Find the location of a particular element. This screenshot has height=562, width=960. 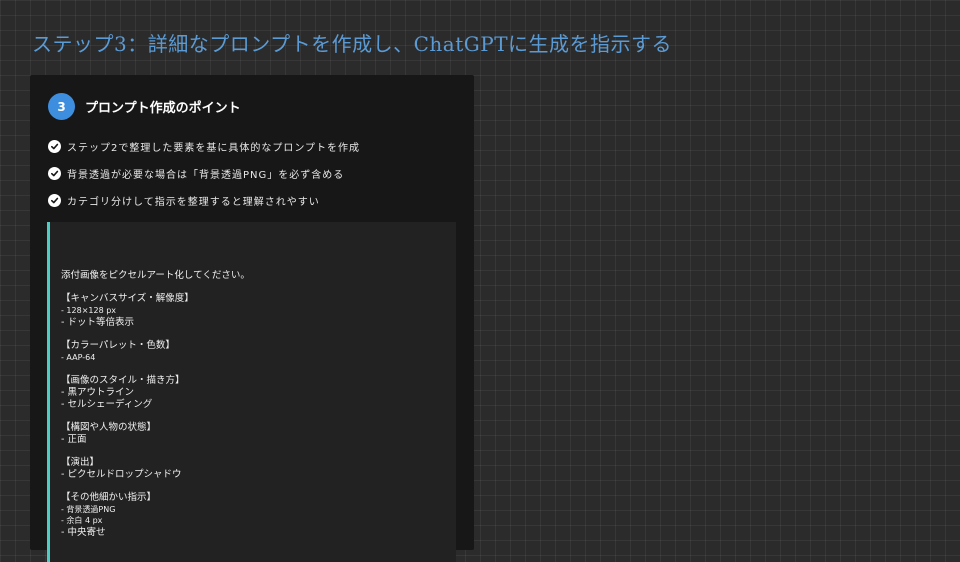

point-text: ステップ2で整理した要素を基に具体的なプロンプトを作成 is located at coordinates (214, 148).